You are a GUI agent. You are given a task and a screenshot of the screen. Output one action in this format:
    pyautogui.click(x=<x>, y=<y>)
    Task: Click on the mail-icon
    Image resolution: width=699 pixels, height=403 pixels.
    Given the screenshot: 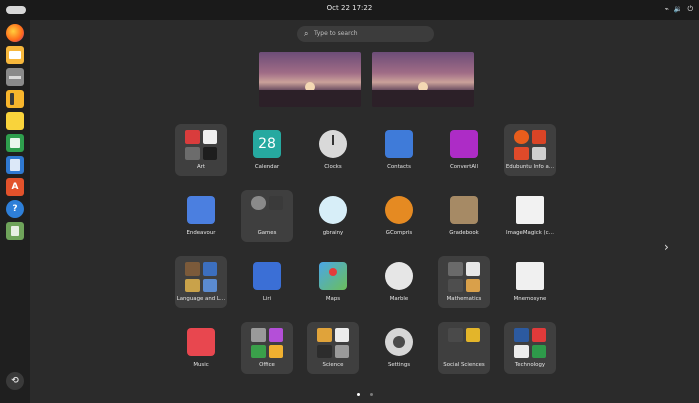 What is the action you would take?
    pyautogui.click(x=15, y=55)
    